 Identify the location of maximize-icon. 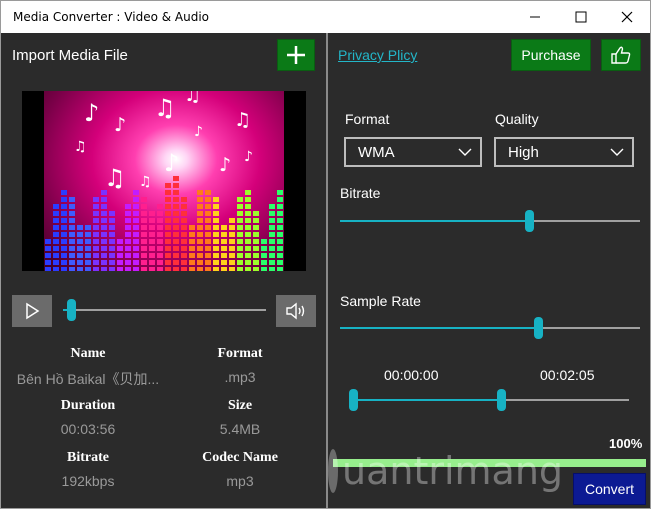
(581, 17).